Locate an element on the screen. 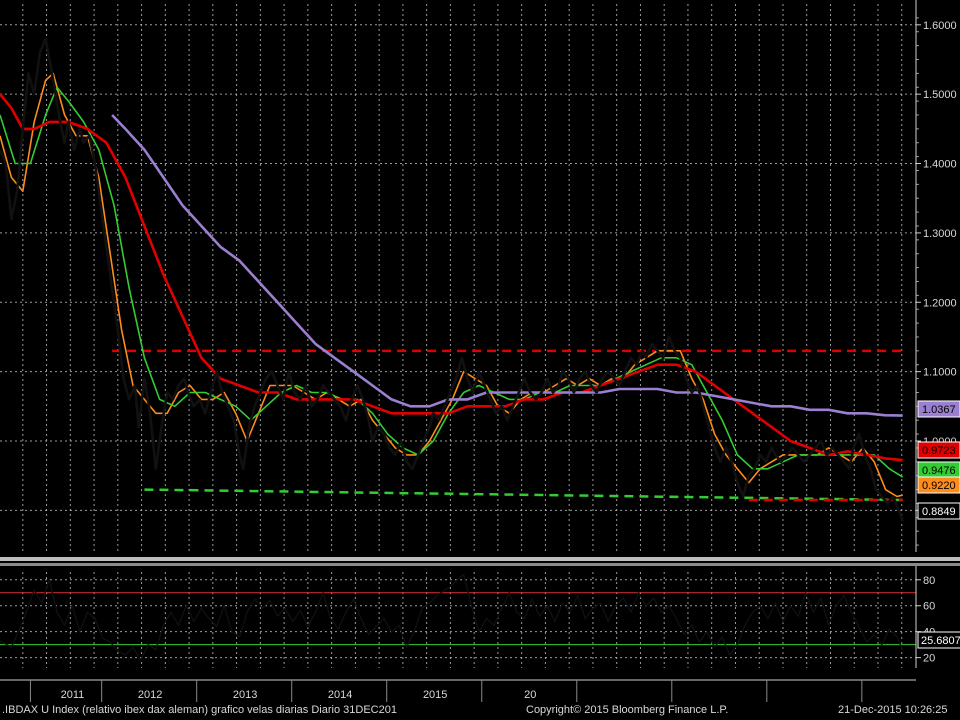  footer-timestamp: 21-Dec-2015 10:26:25 is located at coordinates (893, 710).